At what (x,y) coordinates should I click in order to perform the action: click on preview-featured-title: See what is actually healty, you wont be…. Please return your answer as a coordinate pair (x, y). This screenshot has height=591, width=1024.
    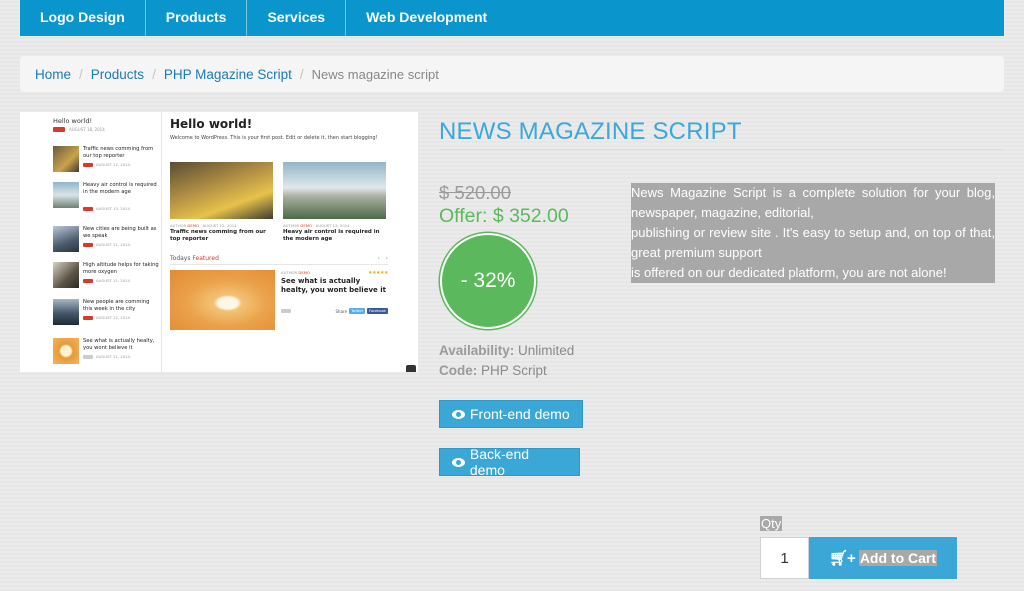
    Looking at the image, I should click on (333, 285).